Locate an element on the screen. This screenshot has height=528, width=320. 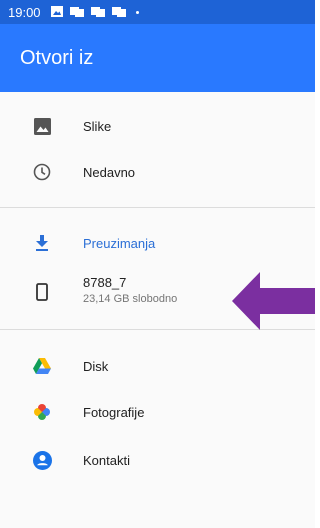
drawer-item-label: Disk is located at coordinates (96, 366).